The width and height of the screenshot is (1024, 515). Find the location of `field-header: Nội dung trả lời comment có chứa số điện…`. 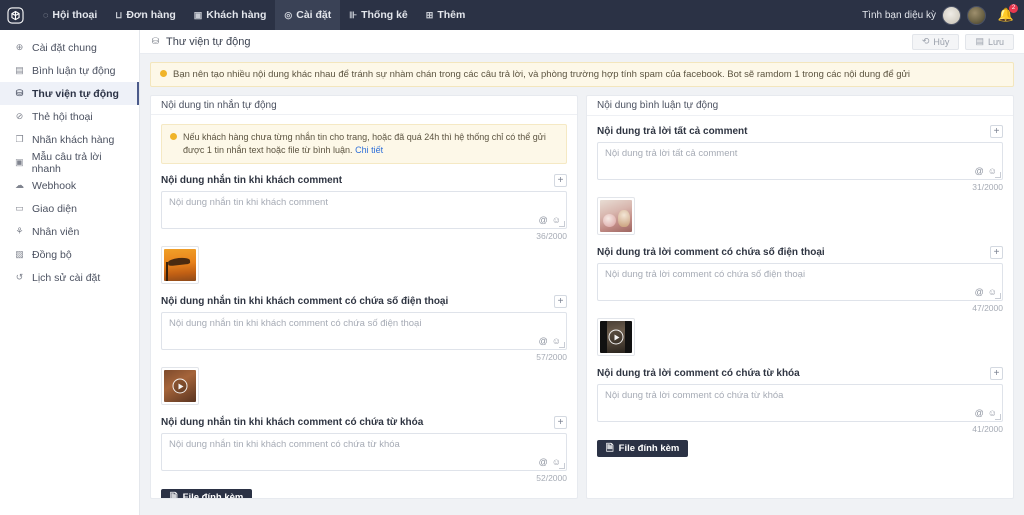

field-header: Nội dung trả lời comment có chứa số điện… is located at coordinates (800, 253).